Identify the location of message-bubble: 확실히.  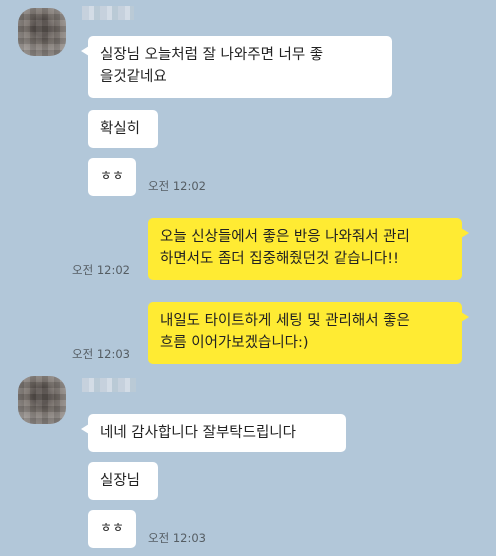
(123, 129).